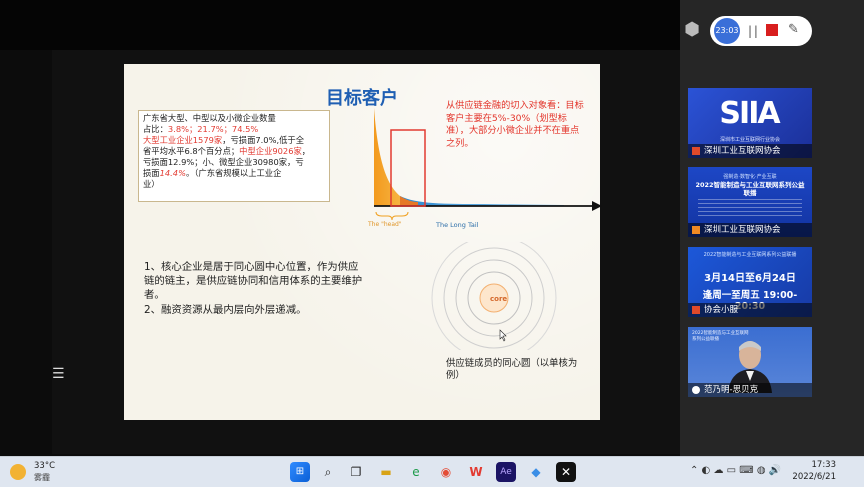  I want to click on weather-condition: 雾霾, so click(42, 477).